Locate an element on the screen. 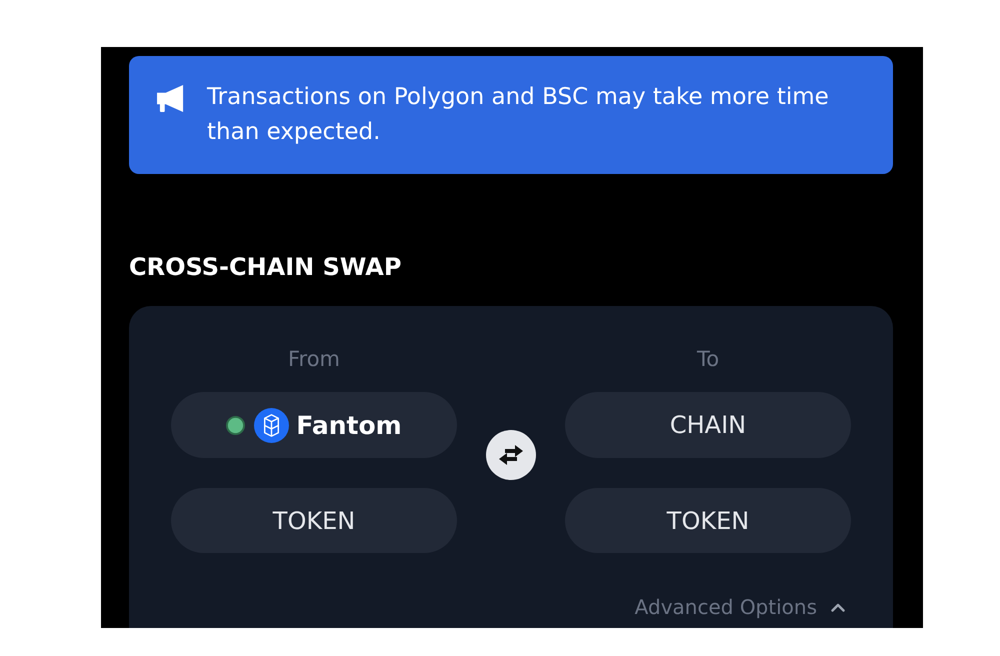  banner-text: Transactions on Polygon and BSC may take more time than expected. is located at coordinates (518, 115).